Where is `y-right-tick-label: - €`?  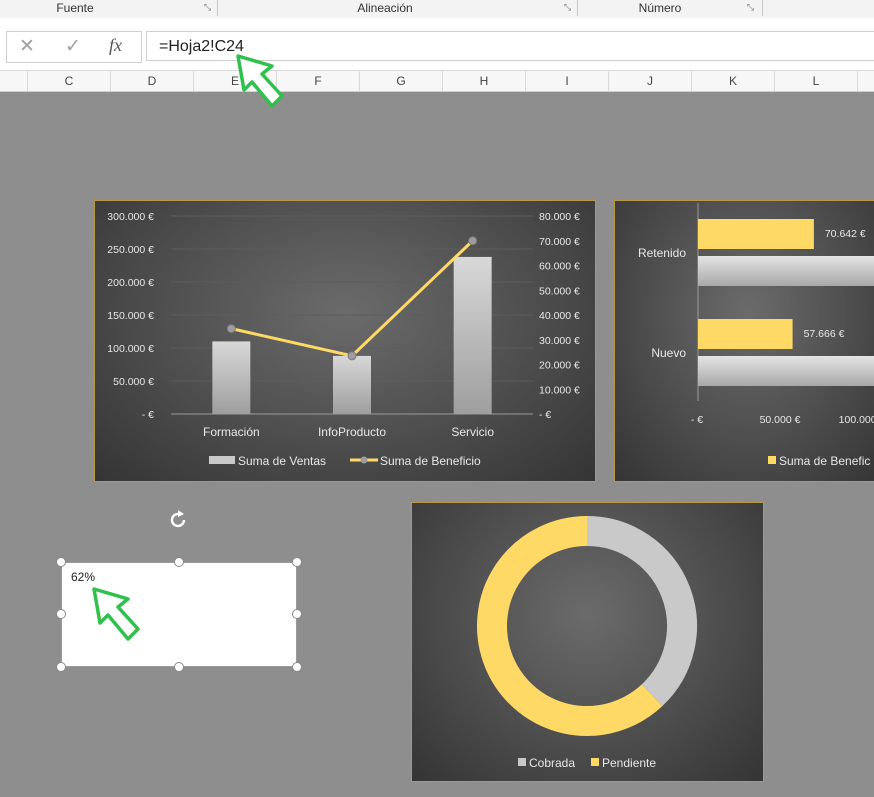 y-right-tick-label: - € is located at coordinates (545, 415).